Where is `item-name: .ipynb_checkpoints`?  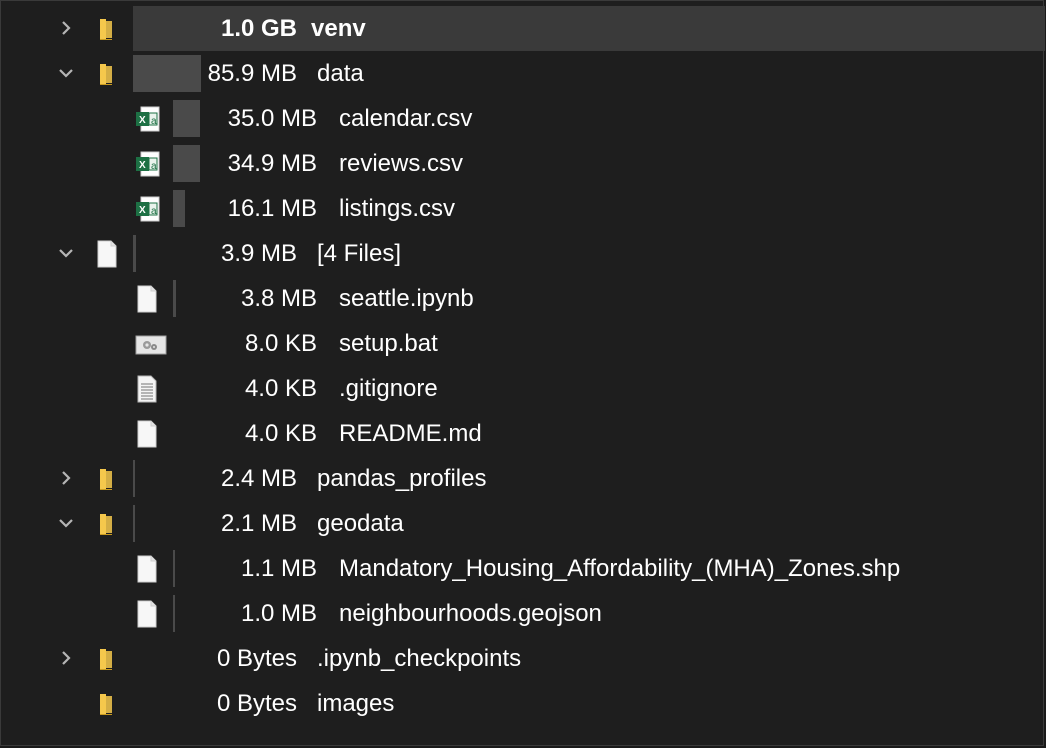
item-name: .ipynb_checkpoints is located at coordinates (419, 658).